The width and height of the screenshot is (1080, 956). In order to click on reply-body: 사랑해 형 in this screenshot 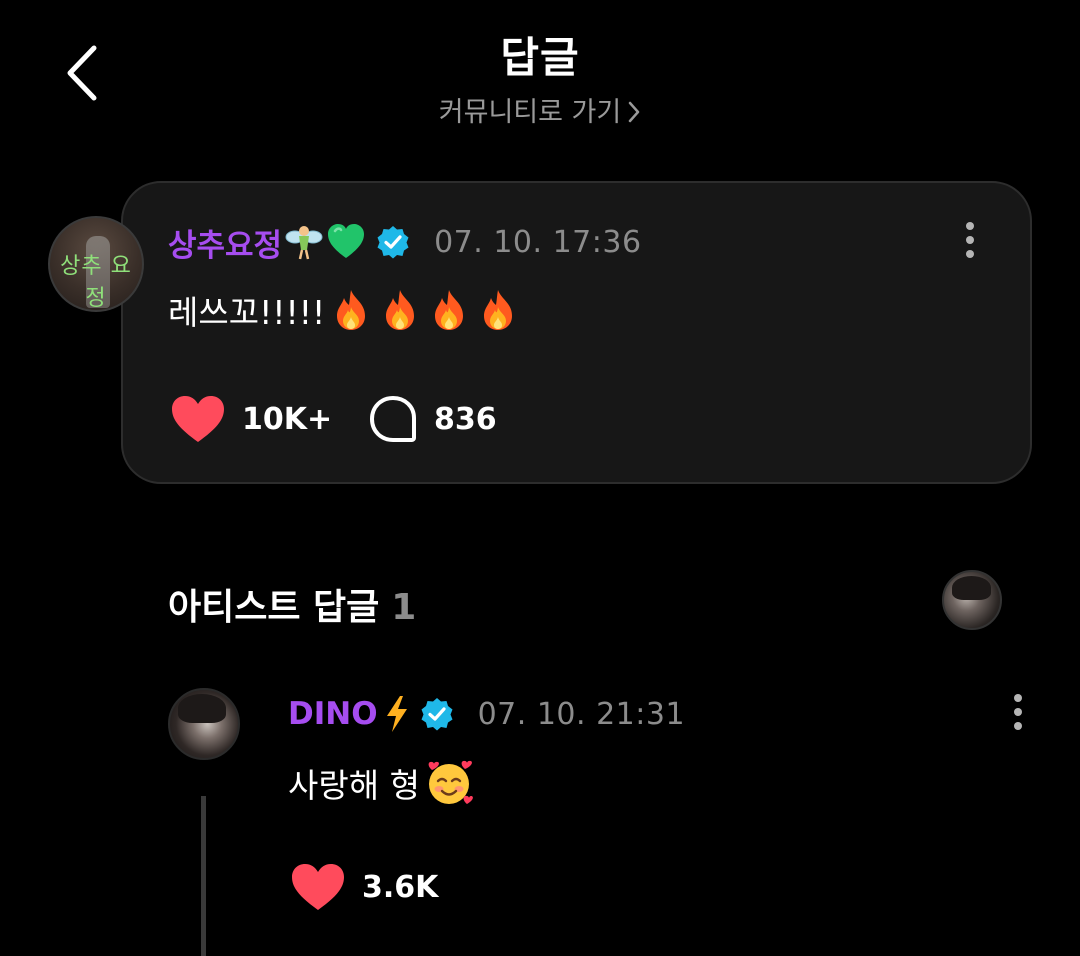, I will do `click(381, 783)`.